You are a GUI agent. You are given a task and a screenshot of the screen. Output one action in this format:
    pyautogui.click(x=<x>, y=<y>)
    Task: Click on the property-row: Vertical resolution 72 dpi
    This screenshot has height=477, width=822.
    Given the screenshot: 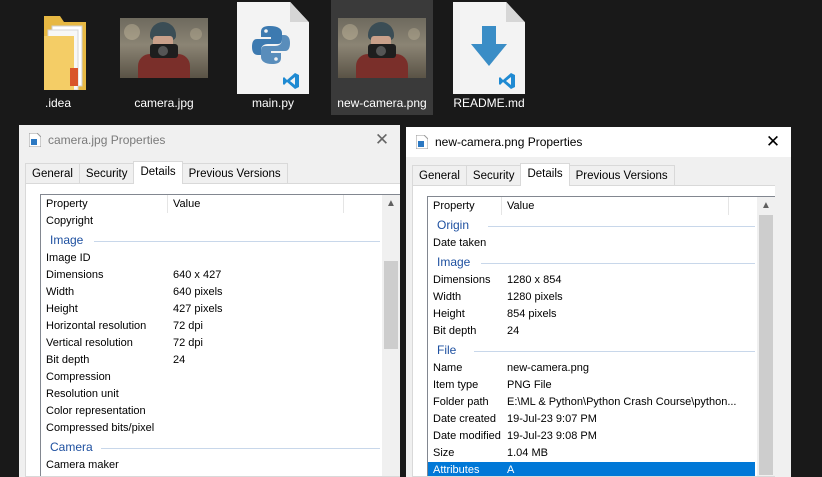 What is the action you would take?
    pyautogui.click(x=210, y=343)
    